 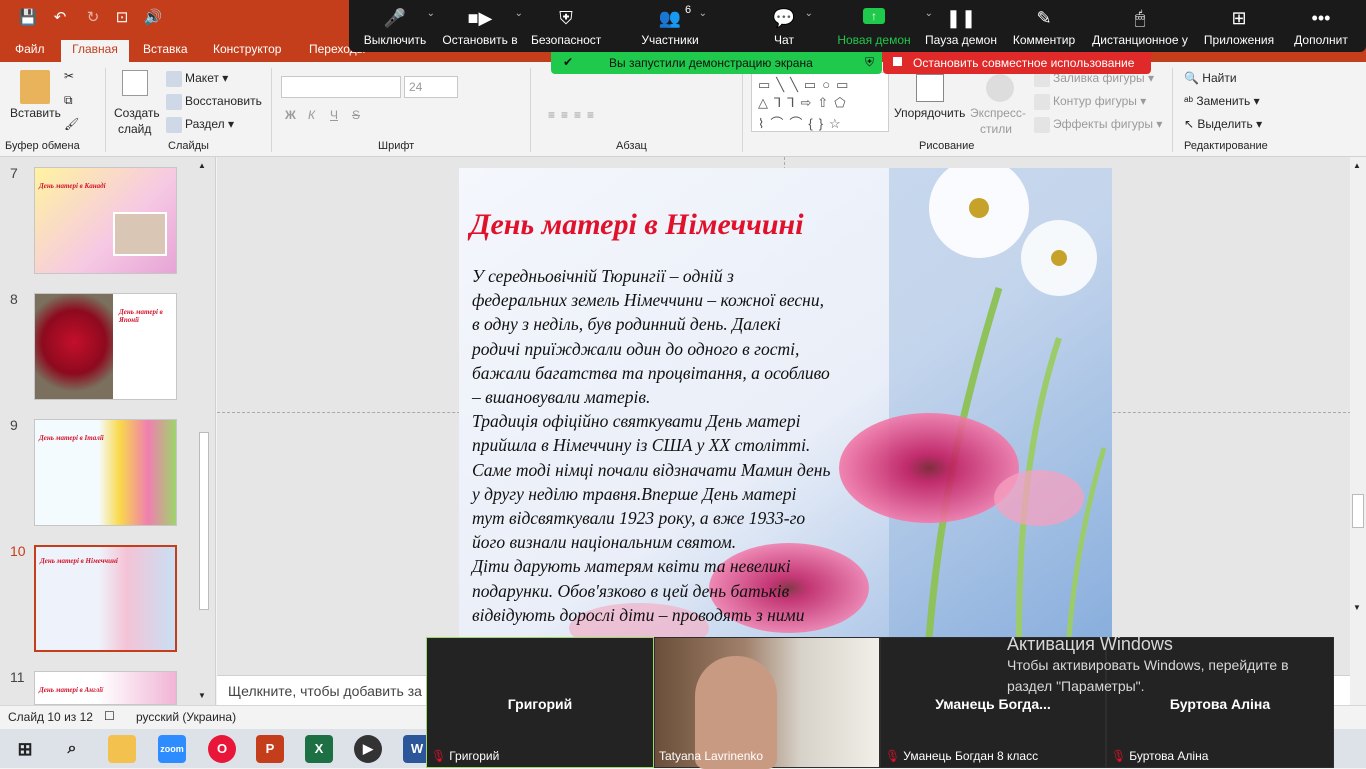 I want to click on shapes-row-1: ▭╲╲▭○▭, so click(x=806, y=84).